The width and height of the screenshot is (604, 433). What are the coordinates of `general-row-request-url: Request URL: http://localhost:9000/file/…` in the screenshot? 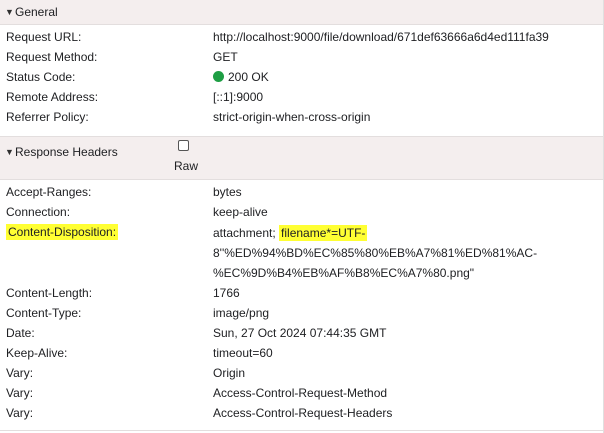 It's located at (301, 37).